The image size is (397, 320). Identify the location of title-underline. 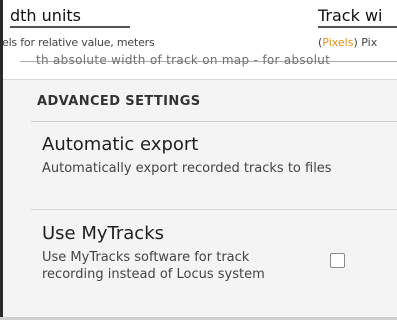
(70, 27).